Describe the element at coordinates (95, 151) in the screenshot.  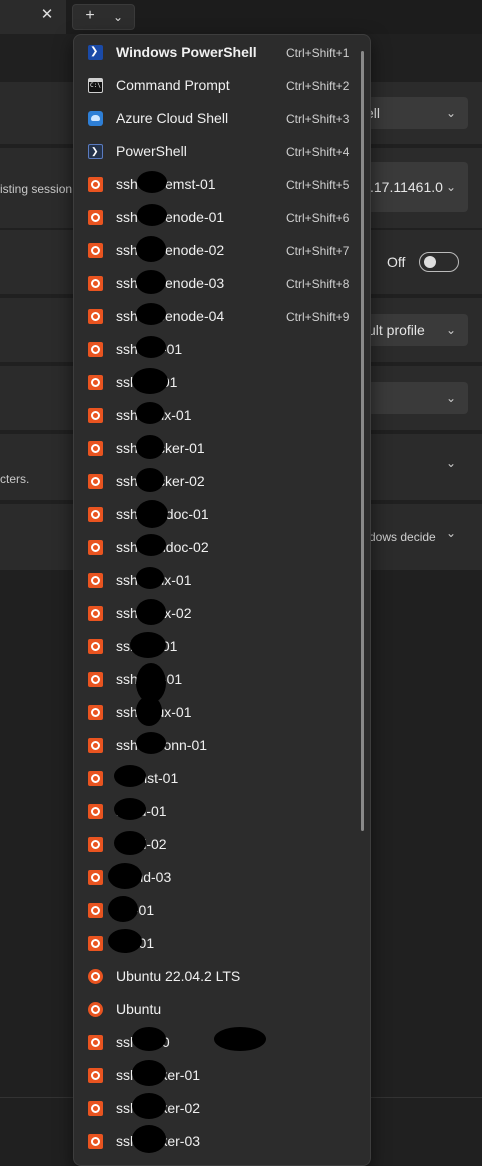
I see `powershell-core-icon` at that location.